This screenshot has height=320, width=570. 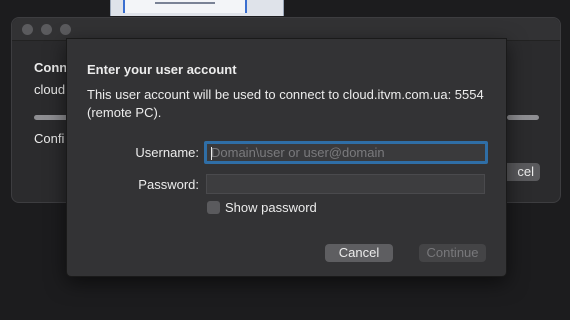 I want to click on continue-button: Continue, so click(x=452, y=253).